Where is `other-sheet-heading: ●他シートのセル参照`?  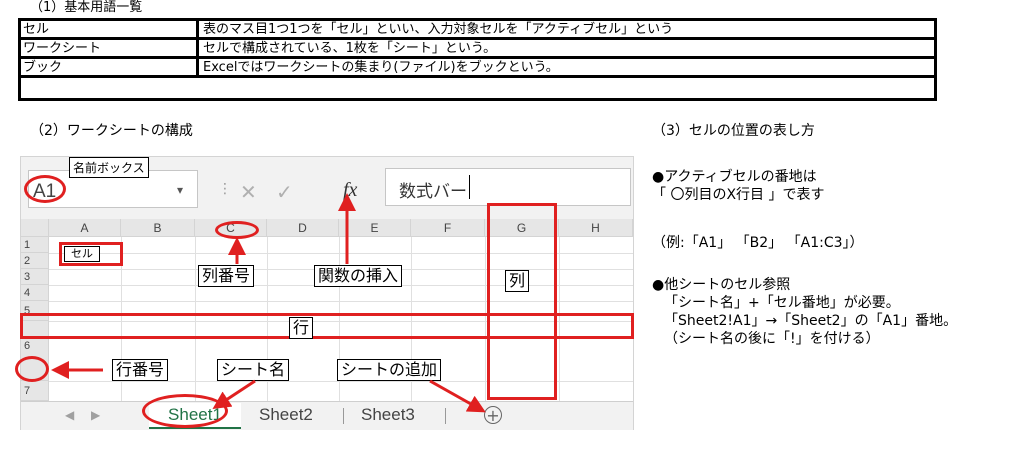
other-sheet-heading: ●他シートのセル参照 is located at coordinates (721, 285).